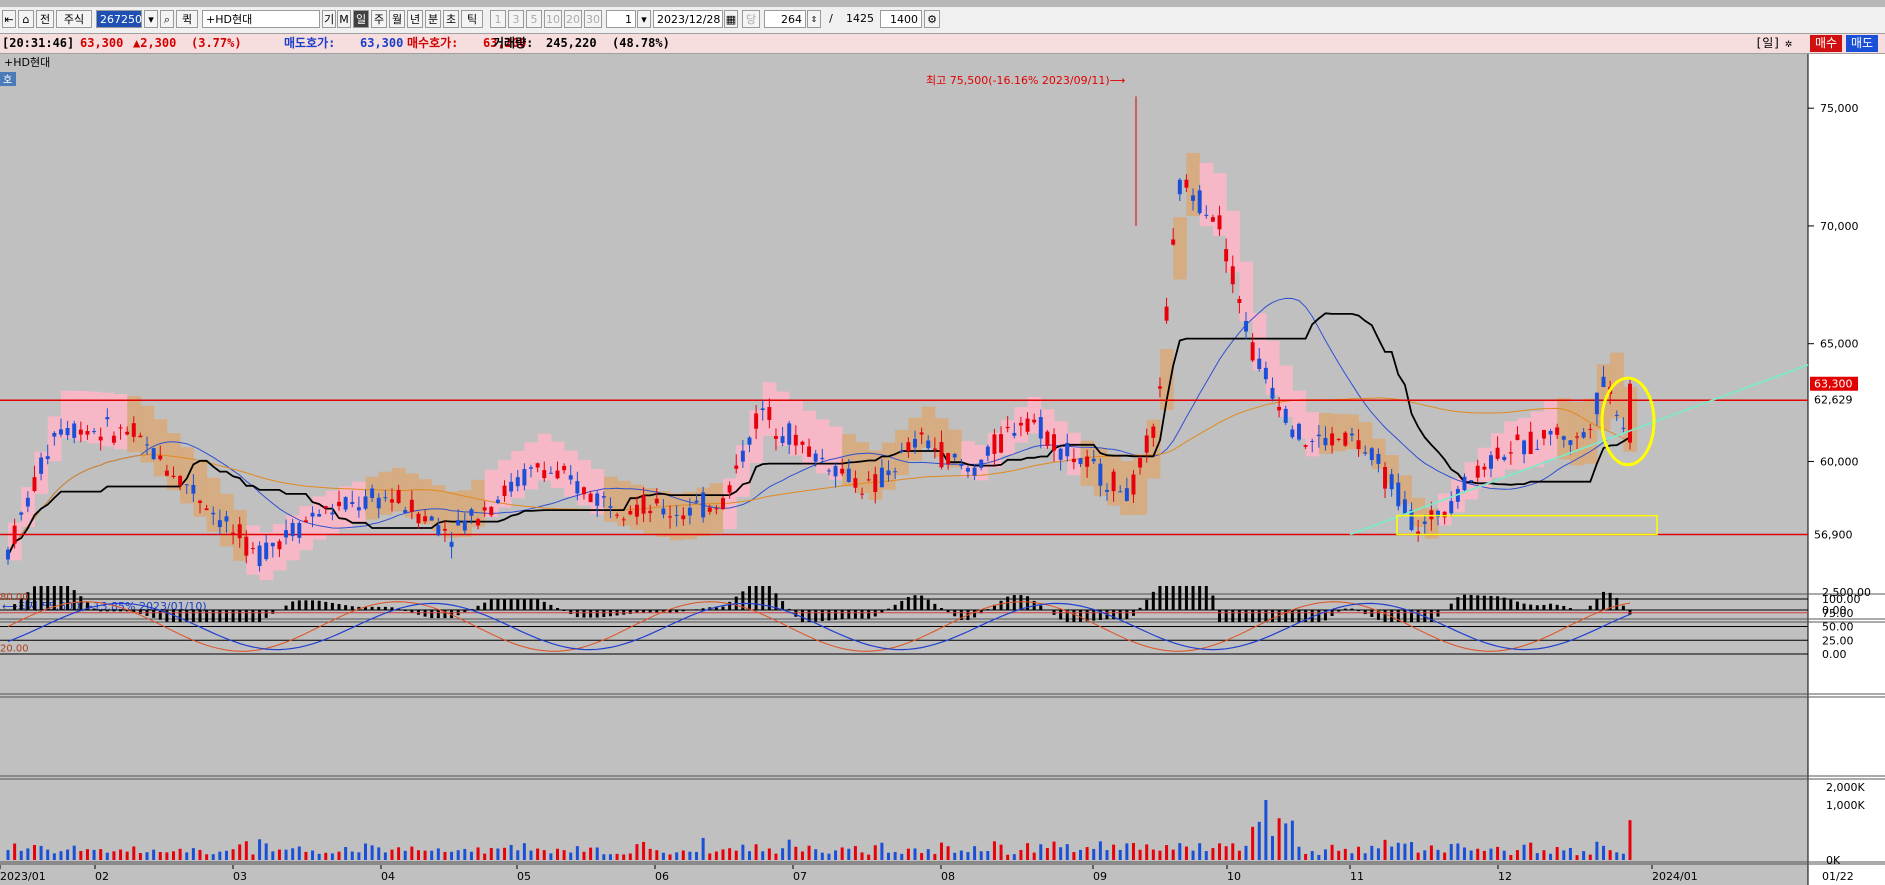 The image size is (1885, 885). Describe the element at coordinates (9, 19) in the screenshot. I see `first-button: ⇤` at that location.